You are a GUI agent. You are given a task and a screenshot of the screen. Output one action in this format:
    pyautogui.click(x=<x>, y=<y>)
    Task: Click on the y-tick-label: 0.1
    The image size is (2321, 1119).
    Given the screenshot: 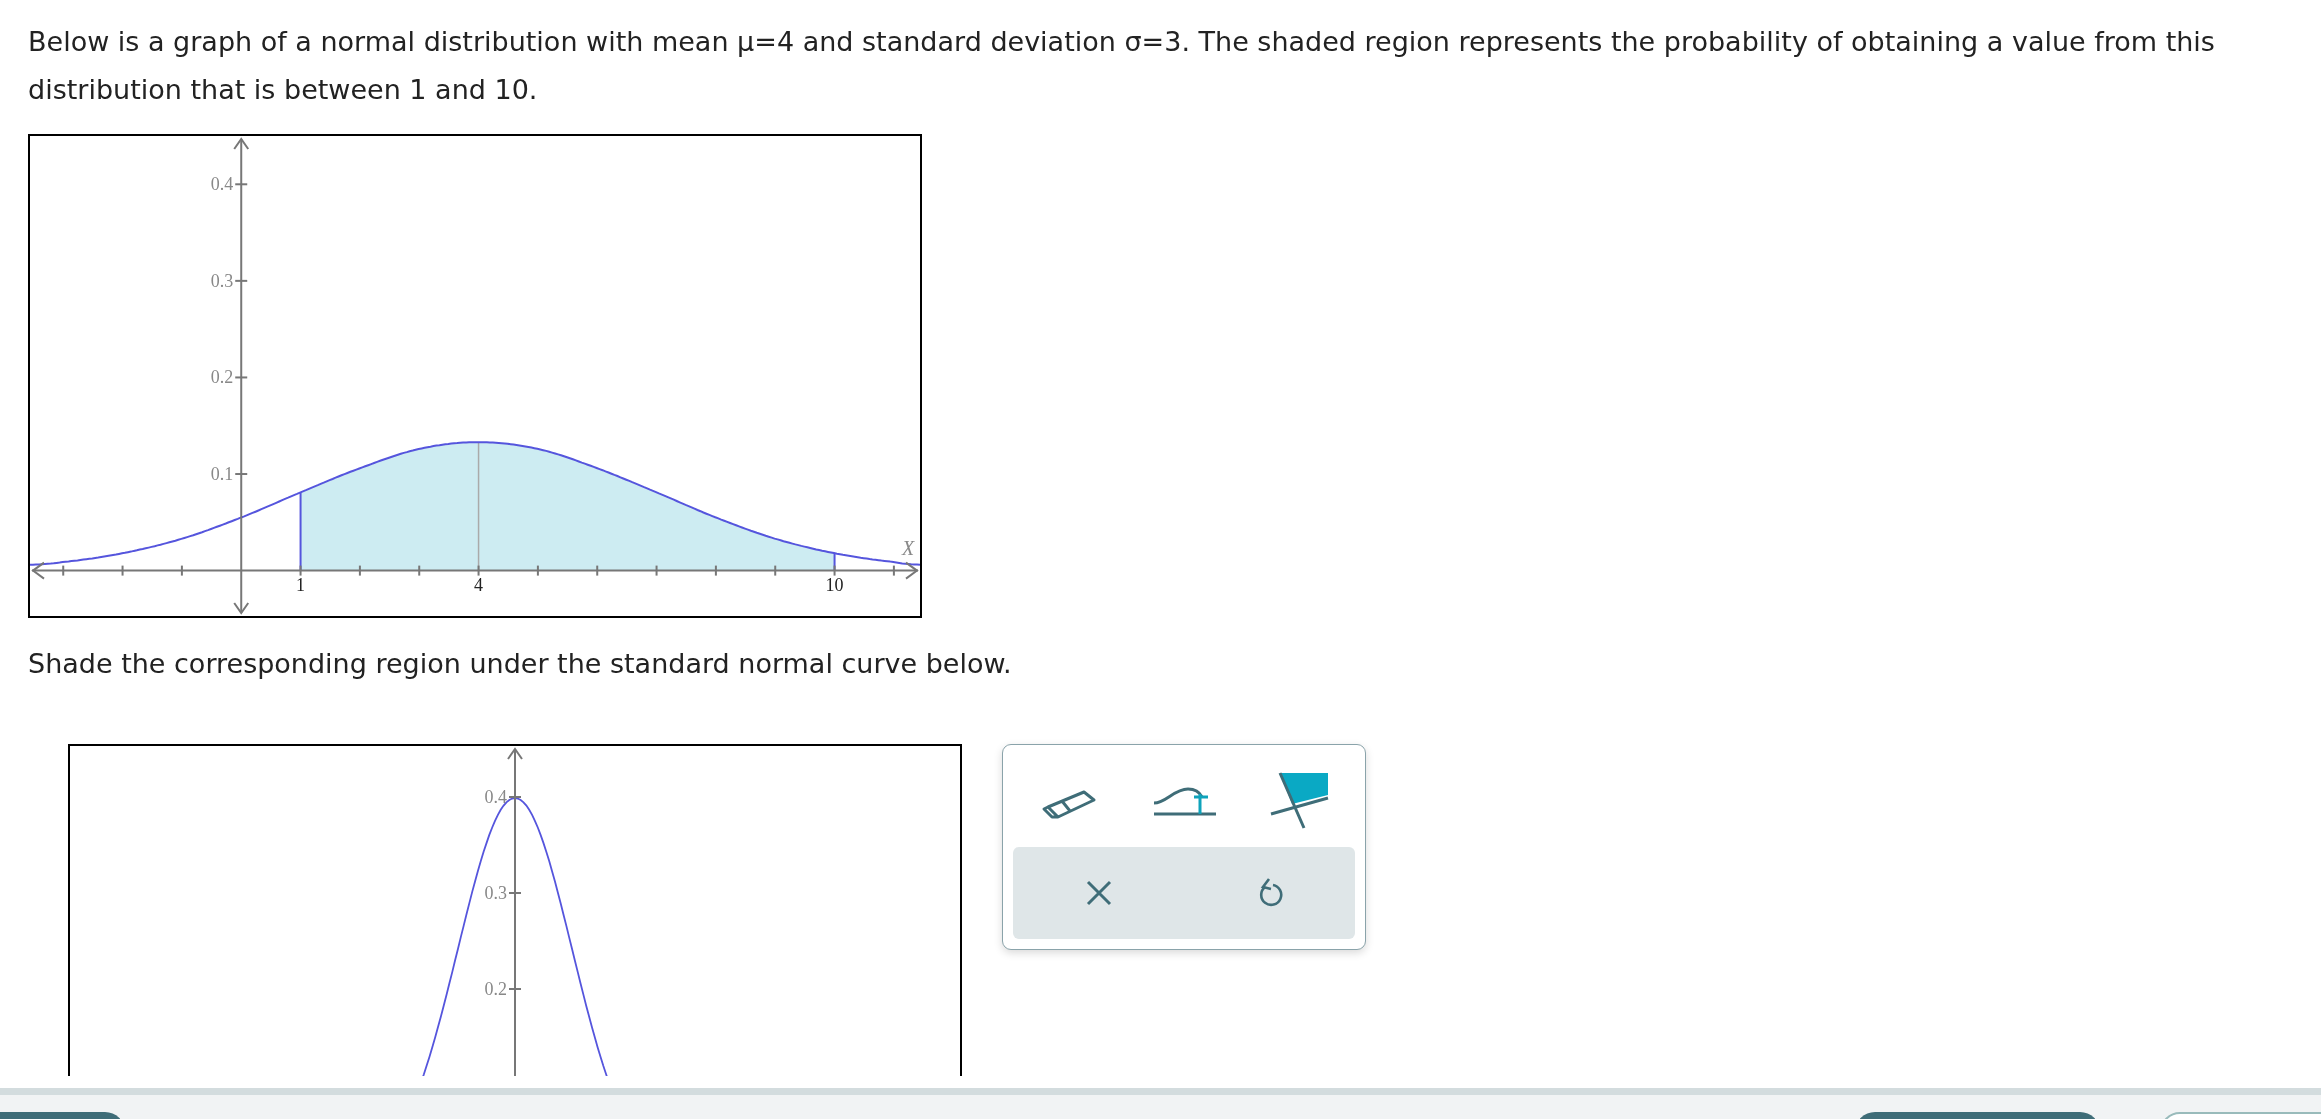 What is the action you would take?
    pyautogui.click(x=222, y=474)
    